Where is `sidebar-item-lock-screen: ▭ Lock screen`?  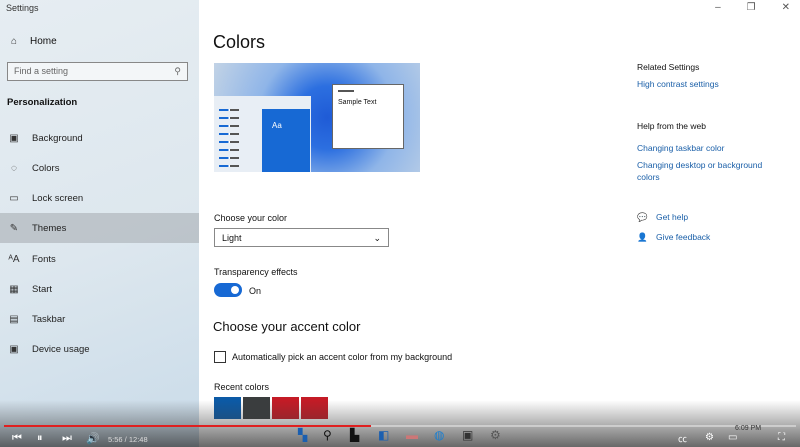
sidebar-item-lock-screen: ▭ Lock screen is located at coordinates (99, 198).